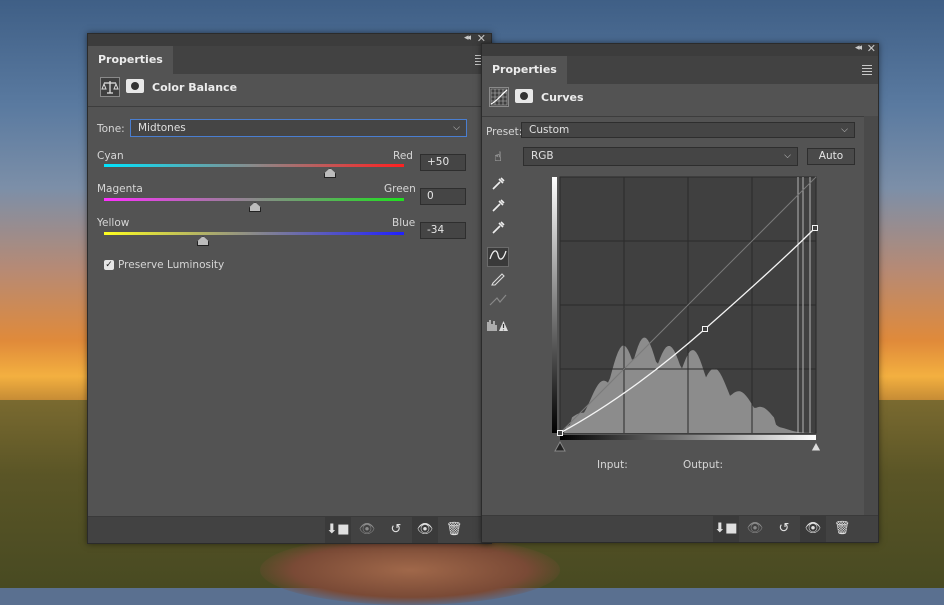 The width and height of the screenshot is (944, 605). Describe the element at coordinates (403, 156) in the screenshot. I see `red-label: Red` at that location.